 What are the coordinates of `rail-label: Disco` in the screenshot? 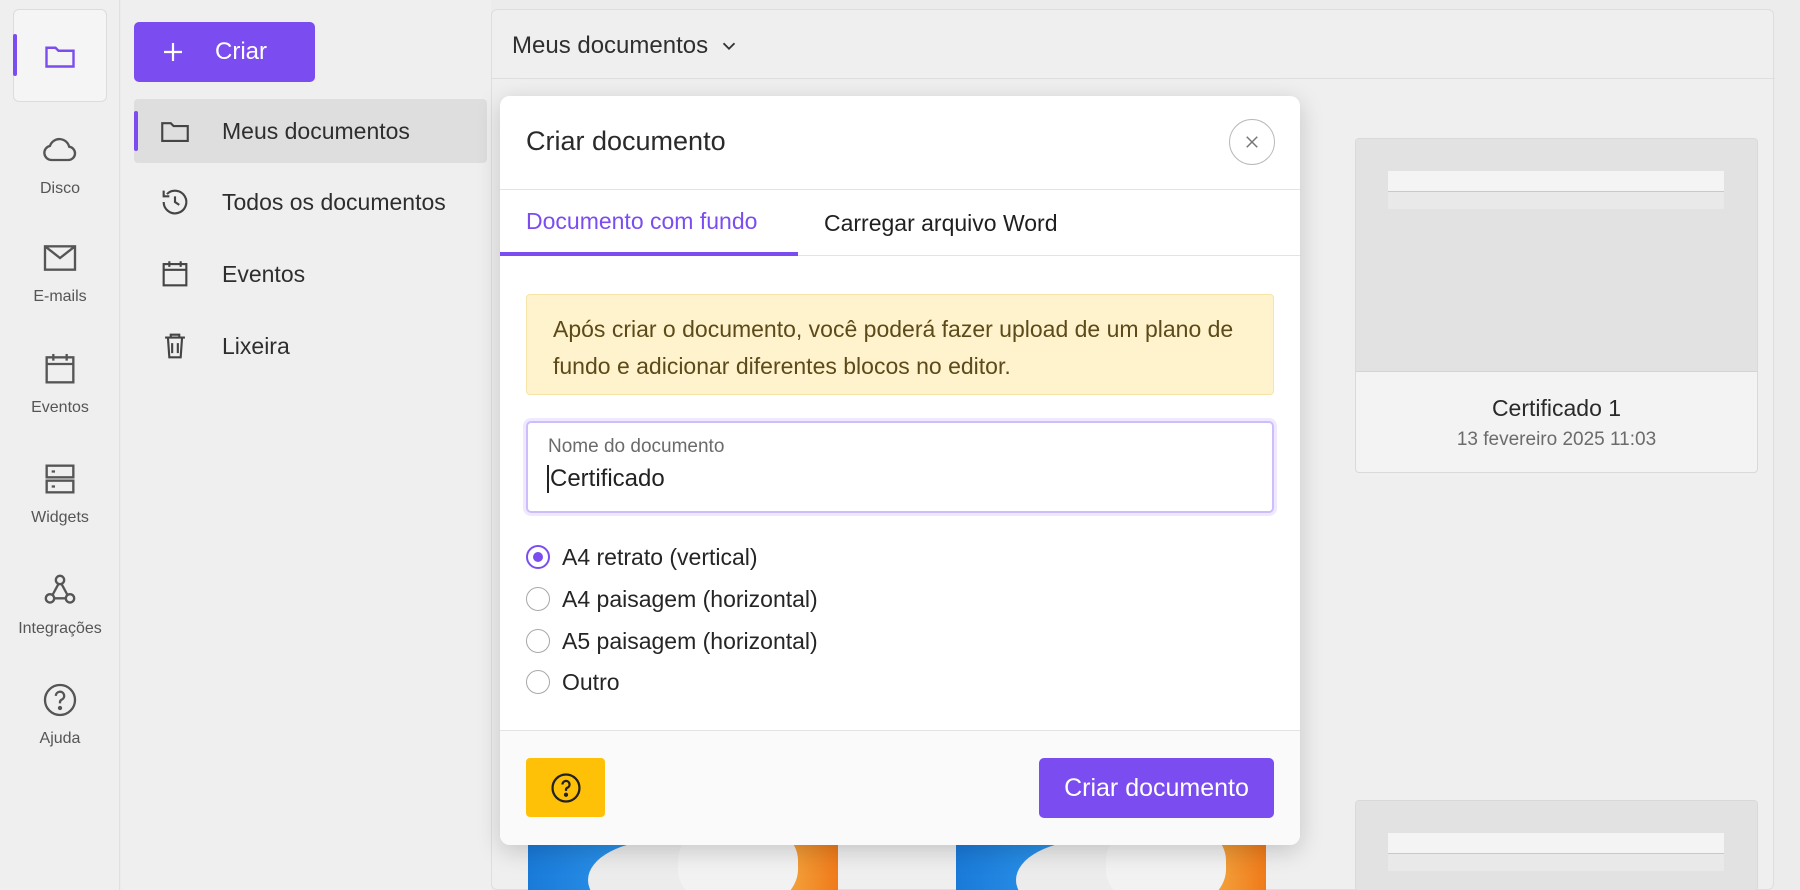 It's located at (59, 188).